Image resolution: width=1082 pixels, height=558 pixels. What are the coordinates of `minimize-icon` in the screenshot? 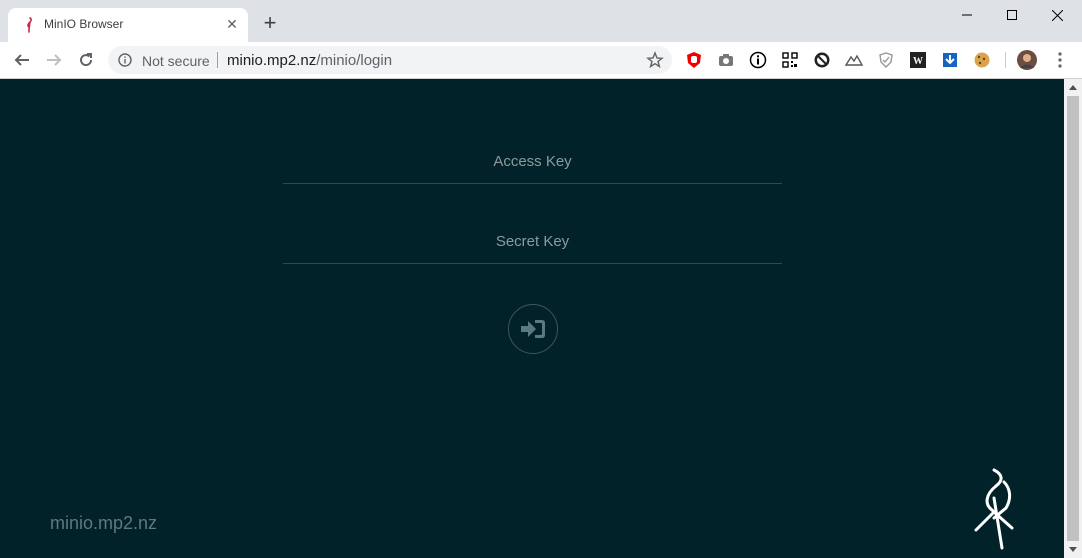 It's located at (967, 15).